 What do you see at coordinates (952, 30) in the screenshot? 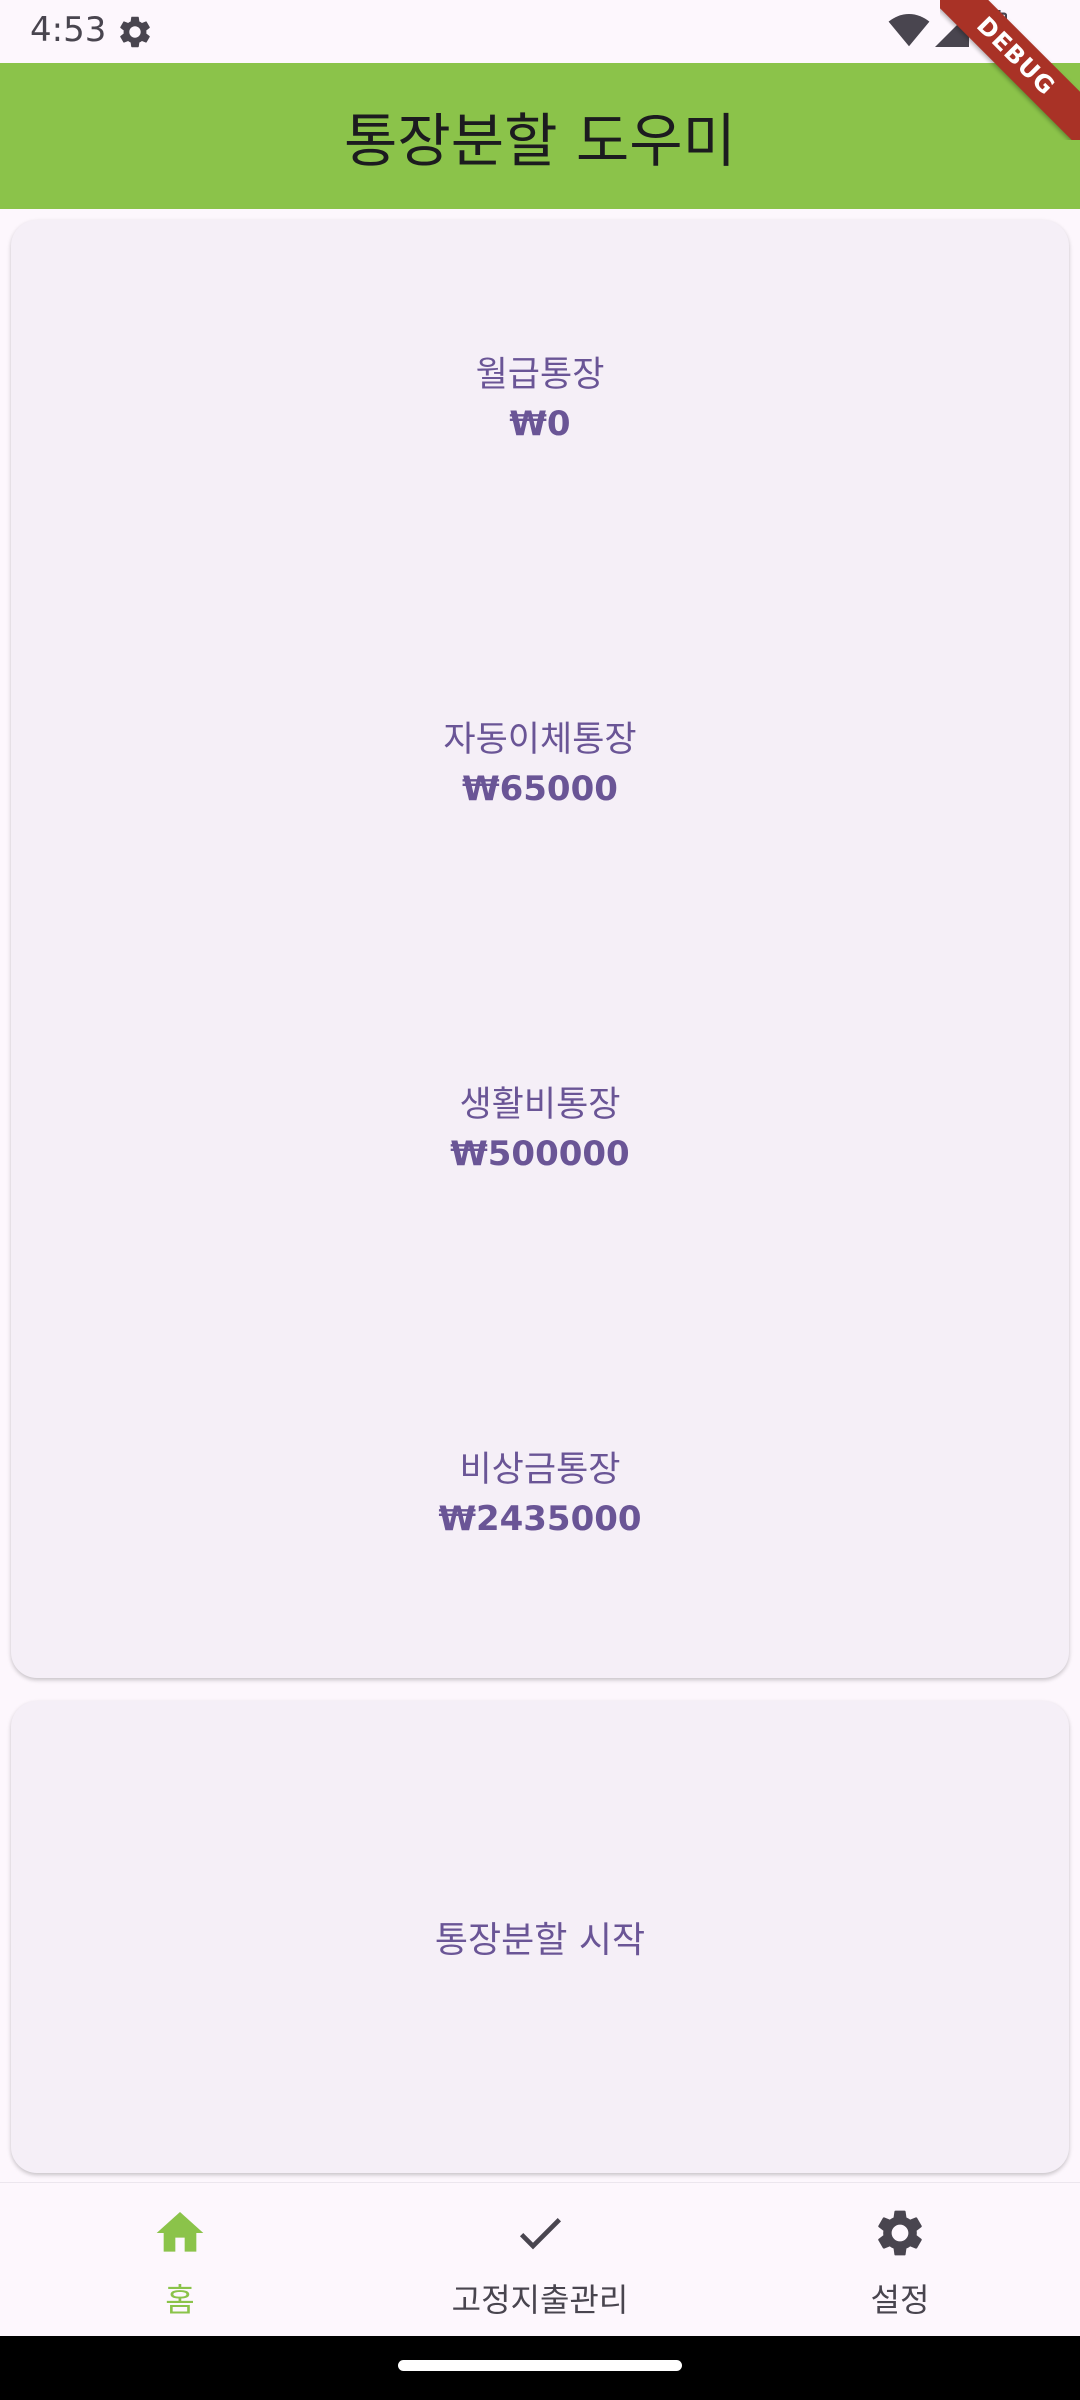
I see `signal-icon` at bounding box center [952, 30].